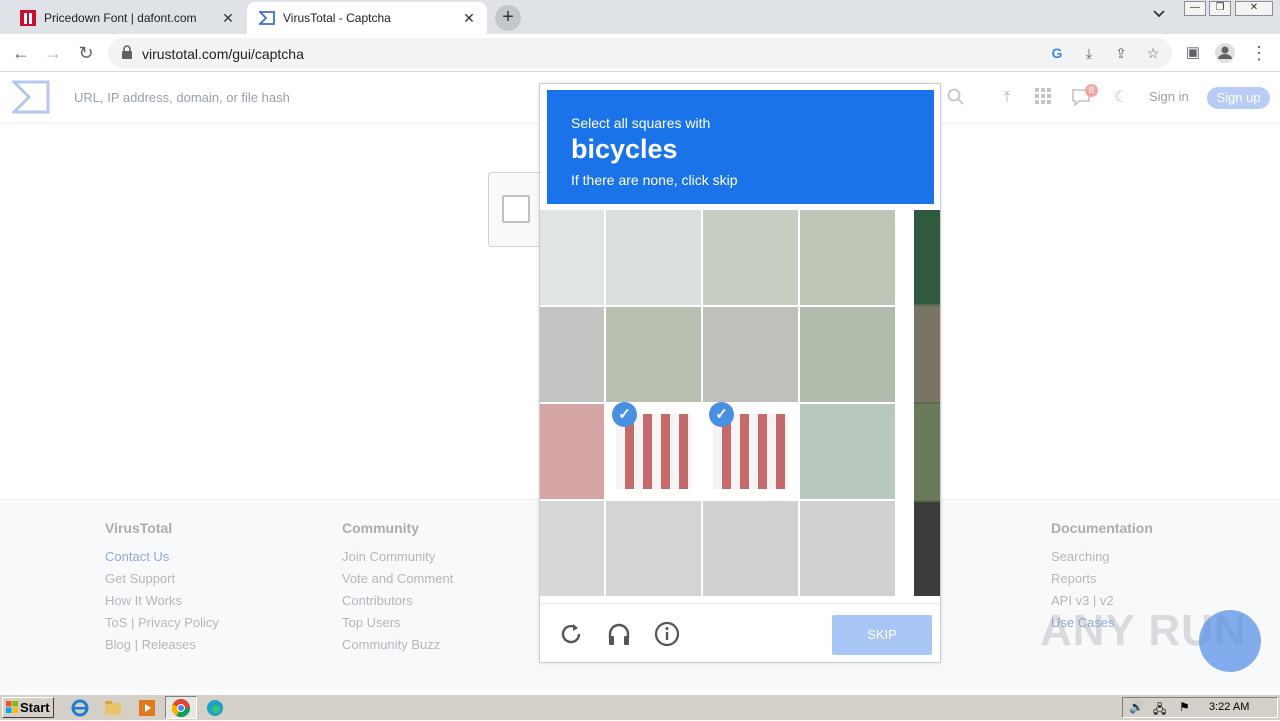 Image resolution: width=1280 pixels, height=721 pixels. Describe the element at coordinates (397, 604) in the screenshot. I see `footer-link: Contributors` at that location.